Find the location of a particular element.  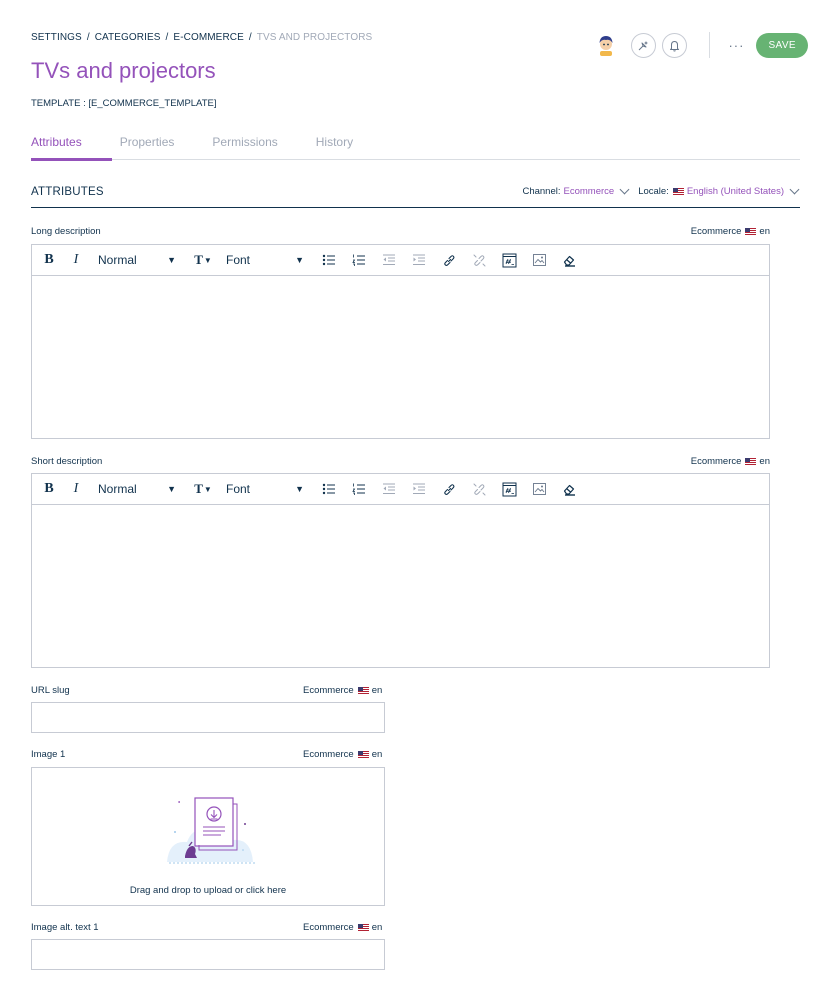

breadcrumb-current: TVS AND PROJECTORS is located at coordinates (314, 37).